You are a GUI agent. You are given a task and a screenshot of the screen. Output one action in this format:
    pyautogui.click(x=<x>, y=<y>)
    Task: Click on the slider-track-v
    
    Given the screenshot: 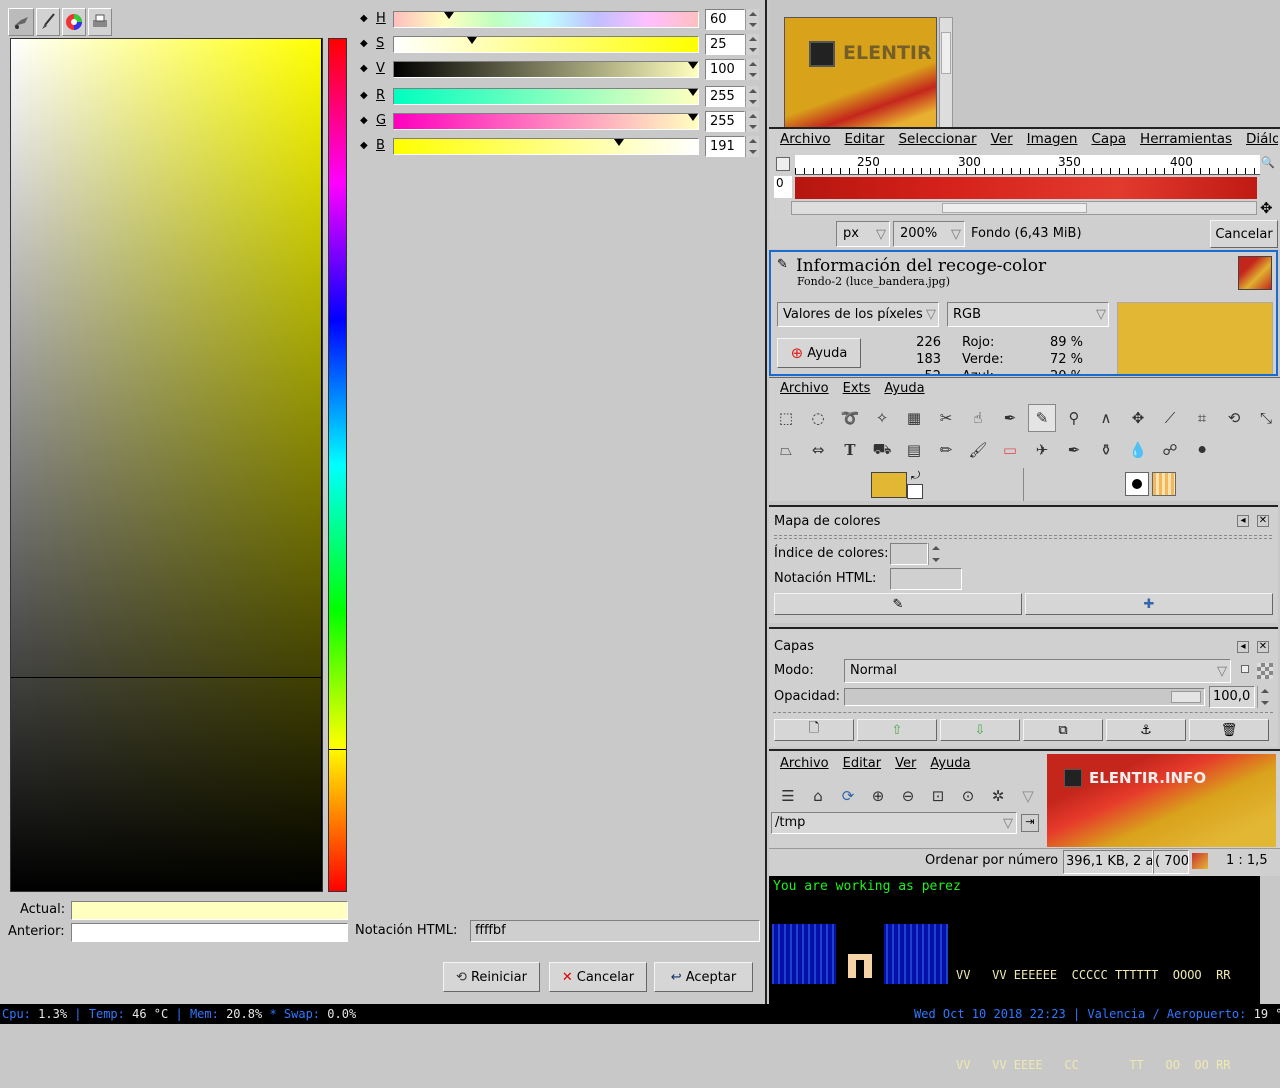 What is the action you would take?
    pyautogui.click(x=546, y=69)
    